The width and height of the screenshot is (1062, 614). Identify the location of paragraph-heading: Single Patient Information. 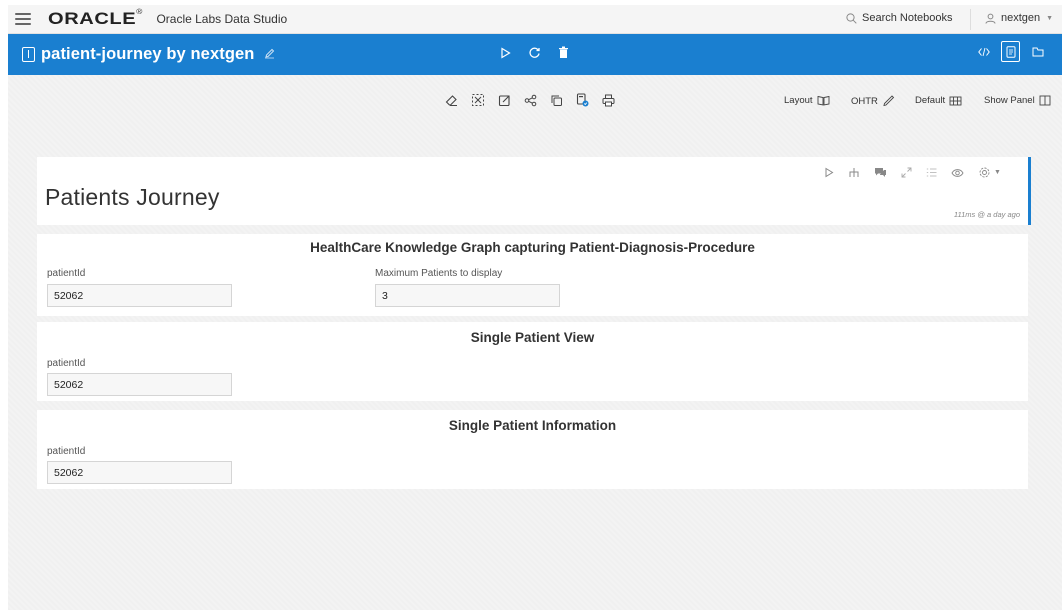
(532, 425).